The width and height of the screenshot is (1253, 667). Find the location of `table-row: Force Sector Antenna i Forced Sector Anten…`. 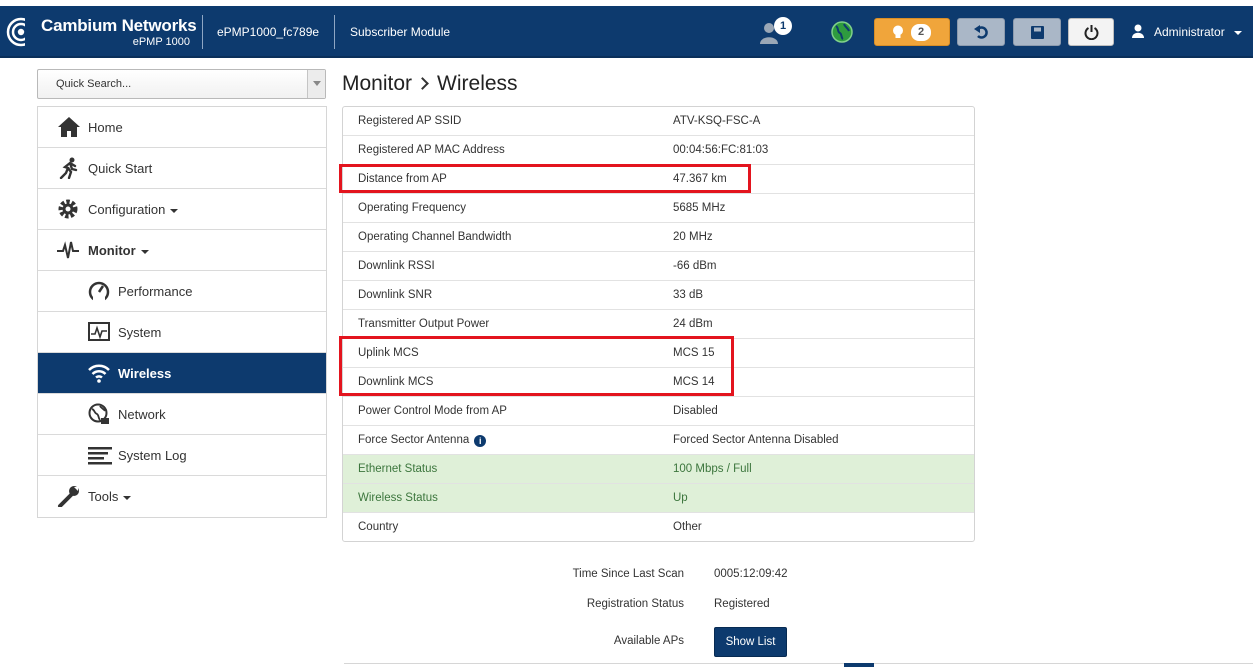

table-row: Force Sector Antenna i Forced Sector Anten… is located at coordinates (658, 440).